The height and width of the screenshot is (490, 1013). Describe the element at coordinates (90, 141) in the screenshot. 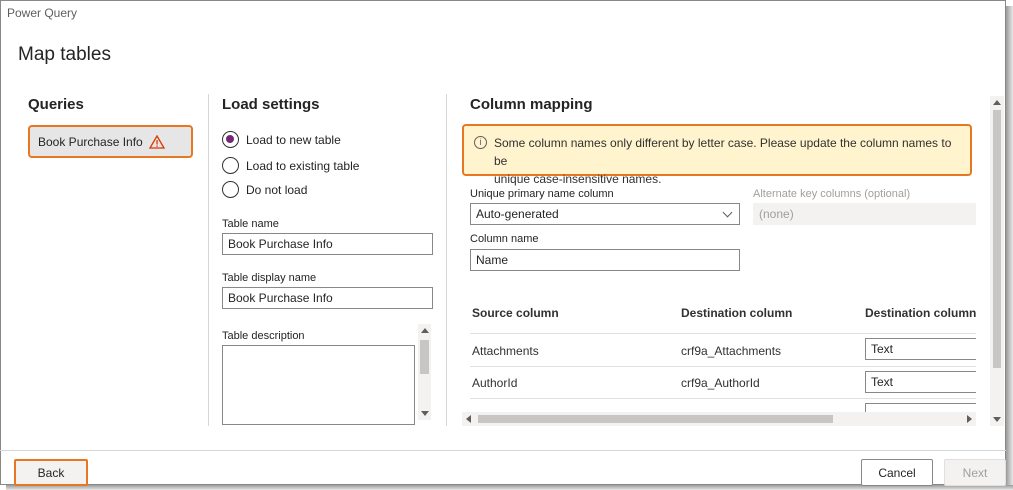

I see `query-item-label: Book Purchase Info` at that location.